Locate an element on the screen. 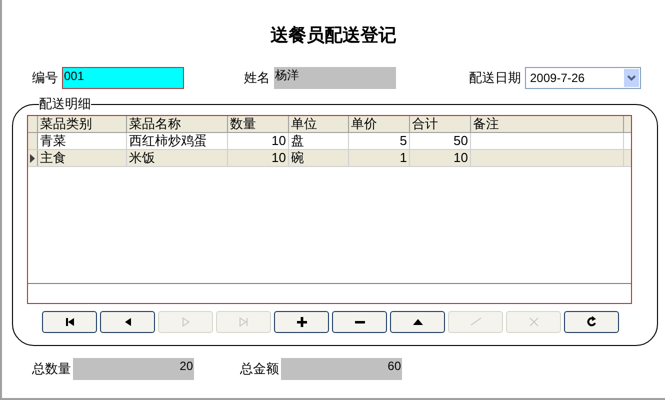 The width and height of the screenshot is (665, 400). dropdown-button is located at coordinates (631, 78).